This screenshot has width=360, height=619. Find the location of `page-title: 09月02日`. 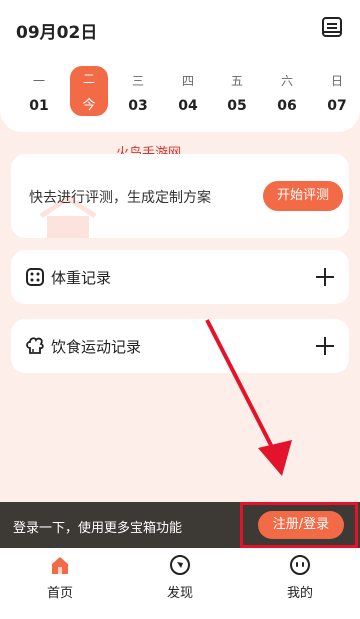

page-title: 09月02日 is located at coordinates (57, 33).